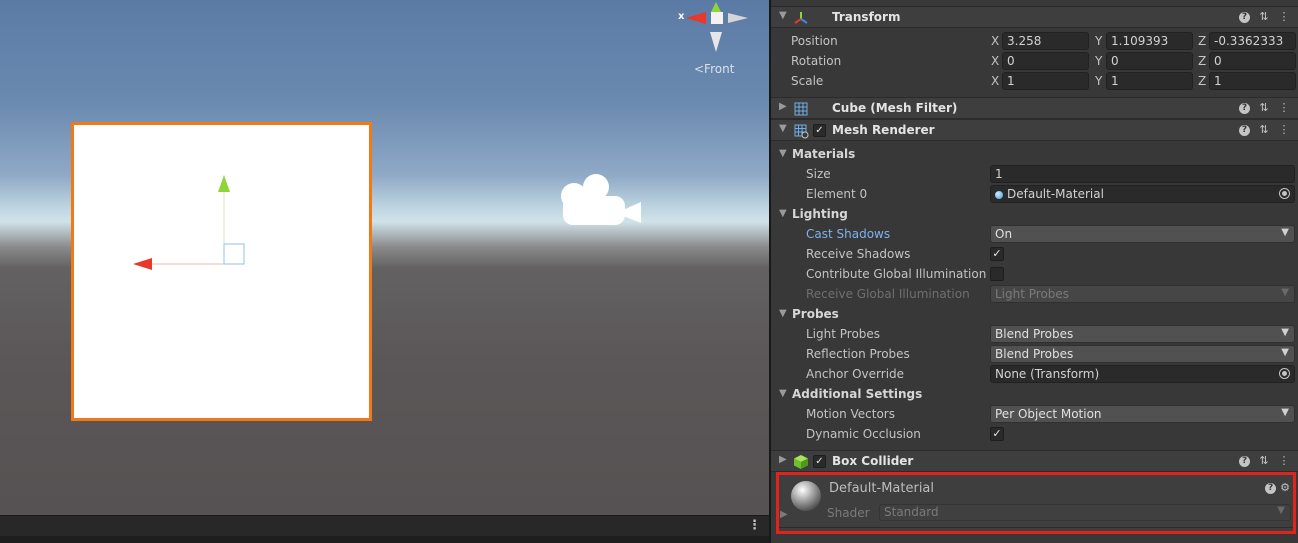 The height and width of the screenshot is (543, 1298). Describe the element at coordinates (384, 539) in the screenshot. I see `scene-status-bar` at that location.